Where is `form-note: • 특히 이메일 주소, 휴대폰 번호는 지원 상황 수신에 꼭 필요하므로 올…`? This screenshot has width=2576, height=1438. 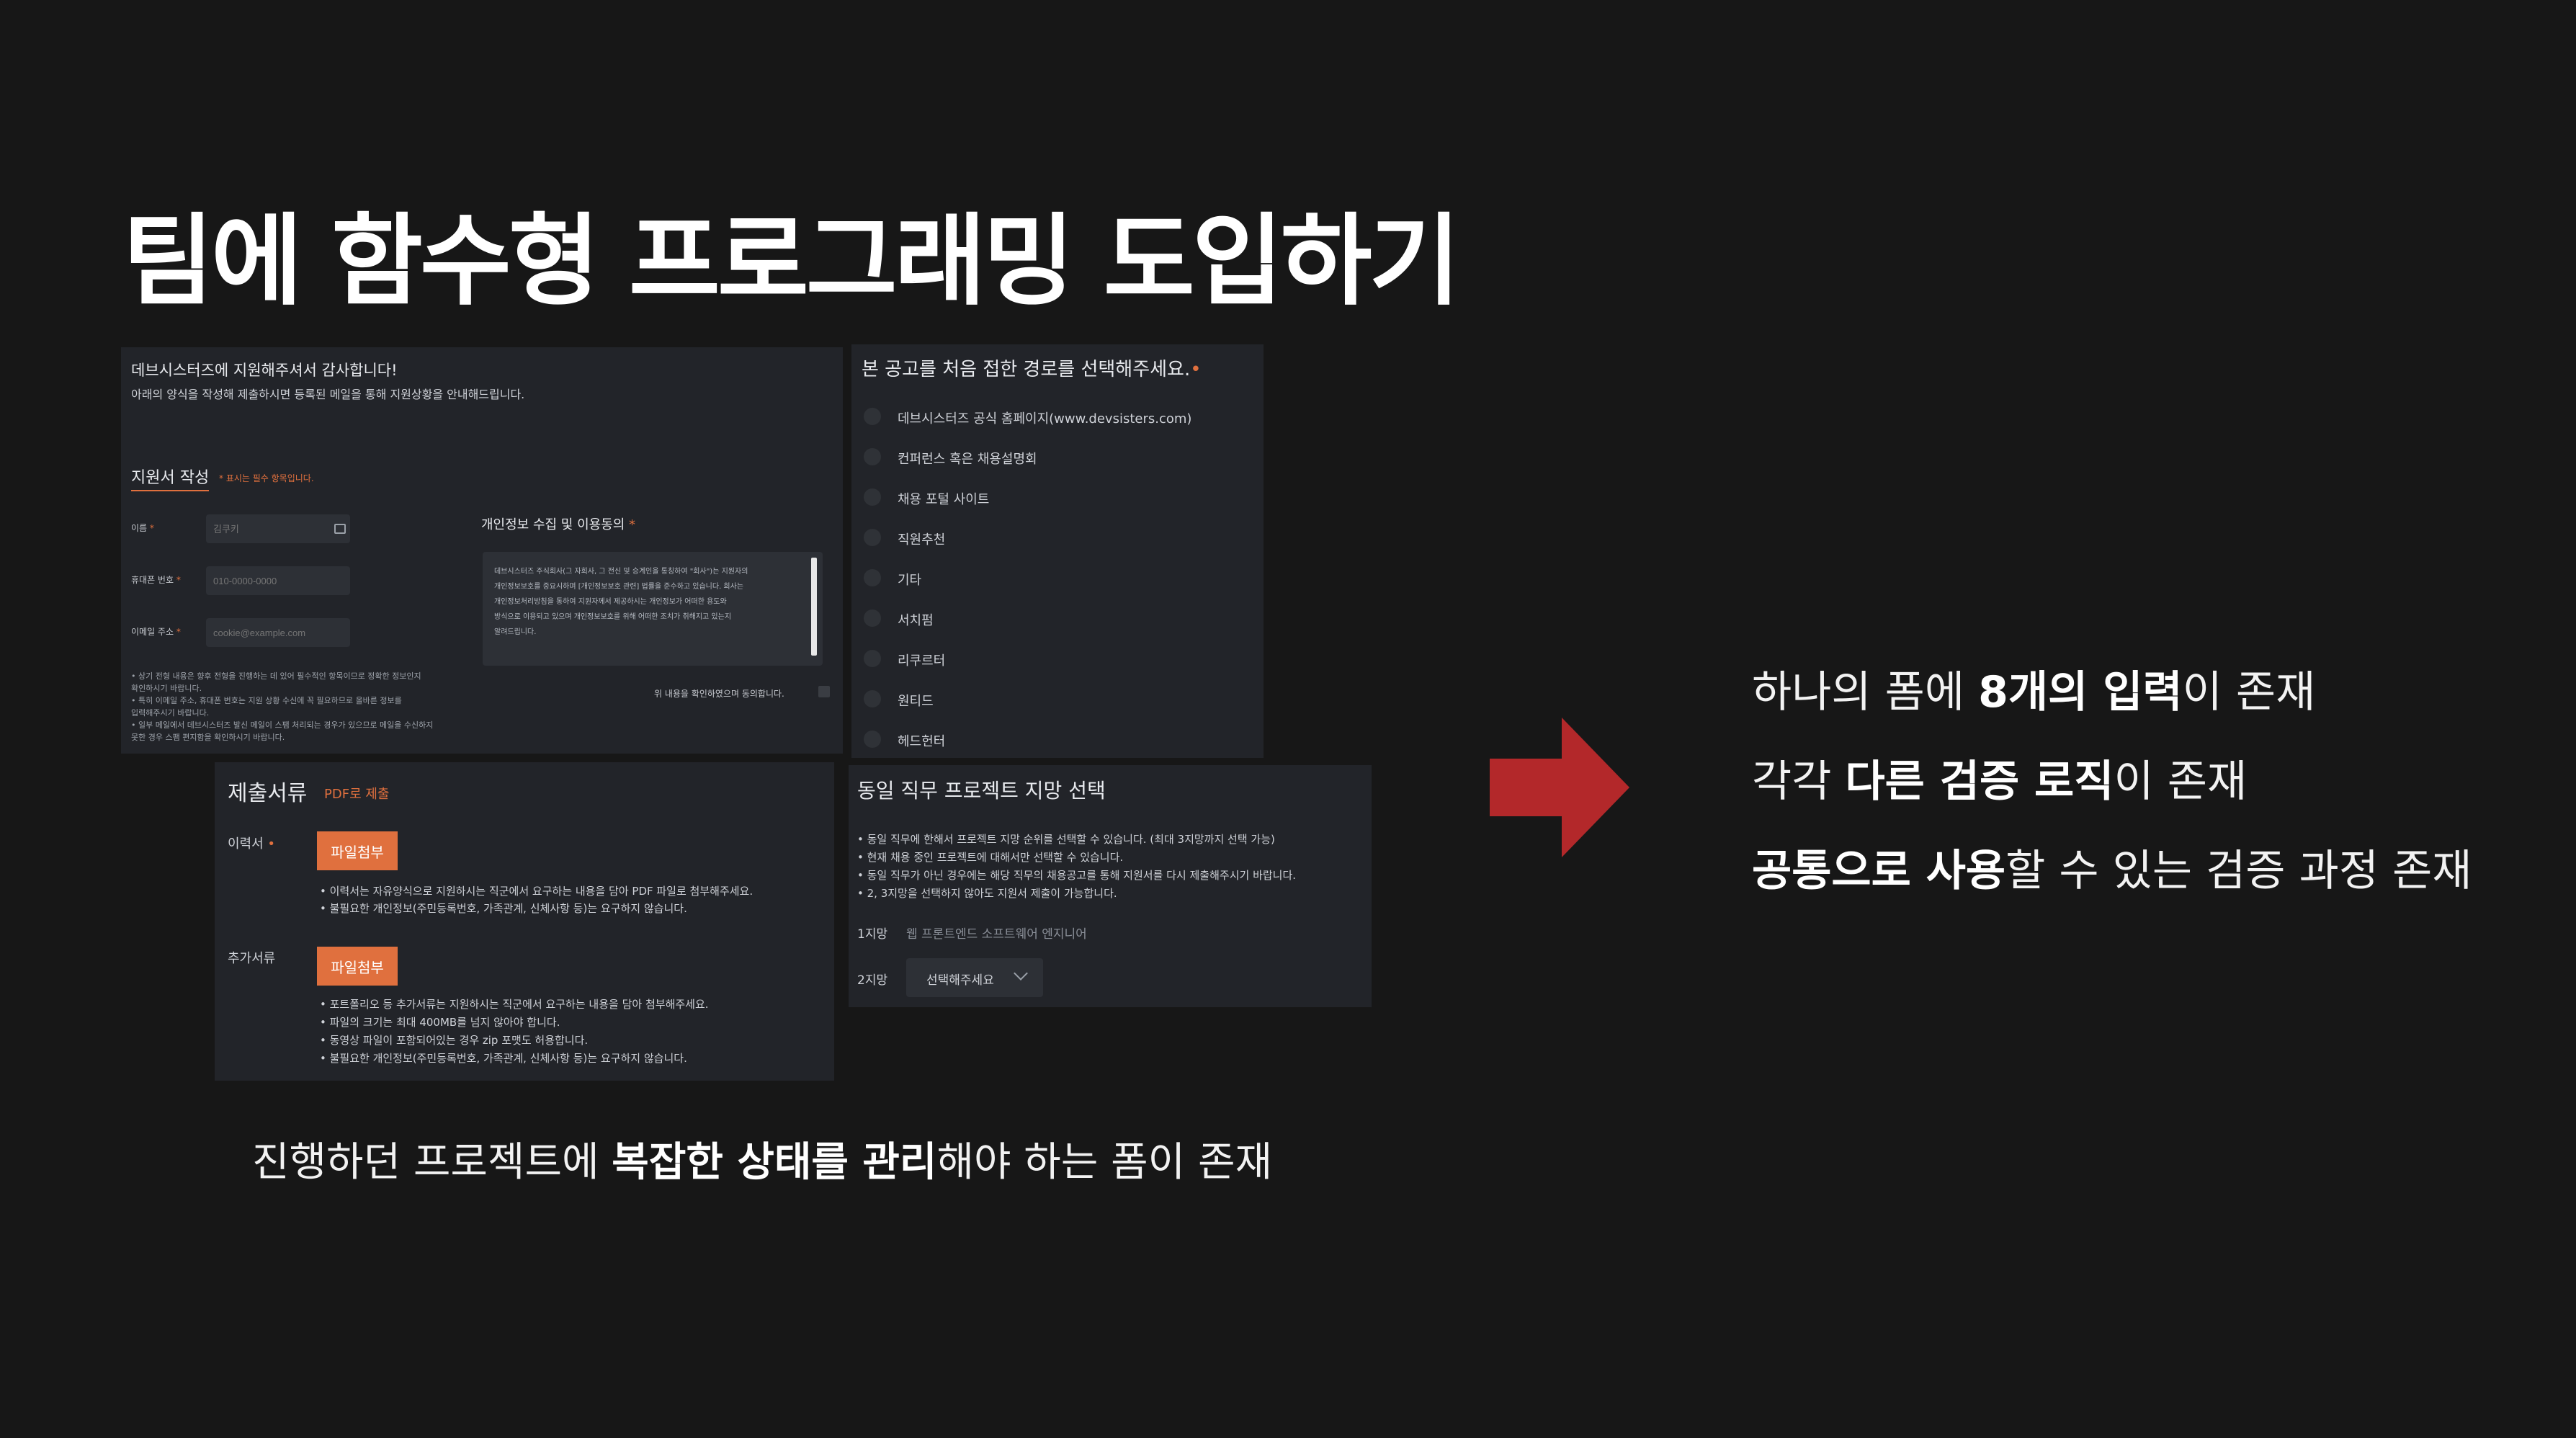
form-note: • 특히 이메일 주소, 휴대폰 번호는 지원 상황 수신에 꼭 필요하므로 올… is located at coordinates (266, 700).